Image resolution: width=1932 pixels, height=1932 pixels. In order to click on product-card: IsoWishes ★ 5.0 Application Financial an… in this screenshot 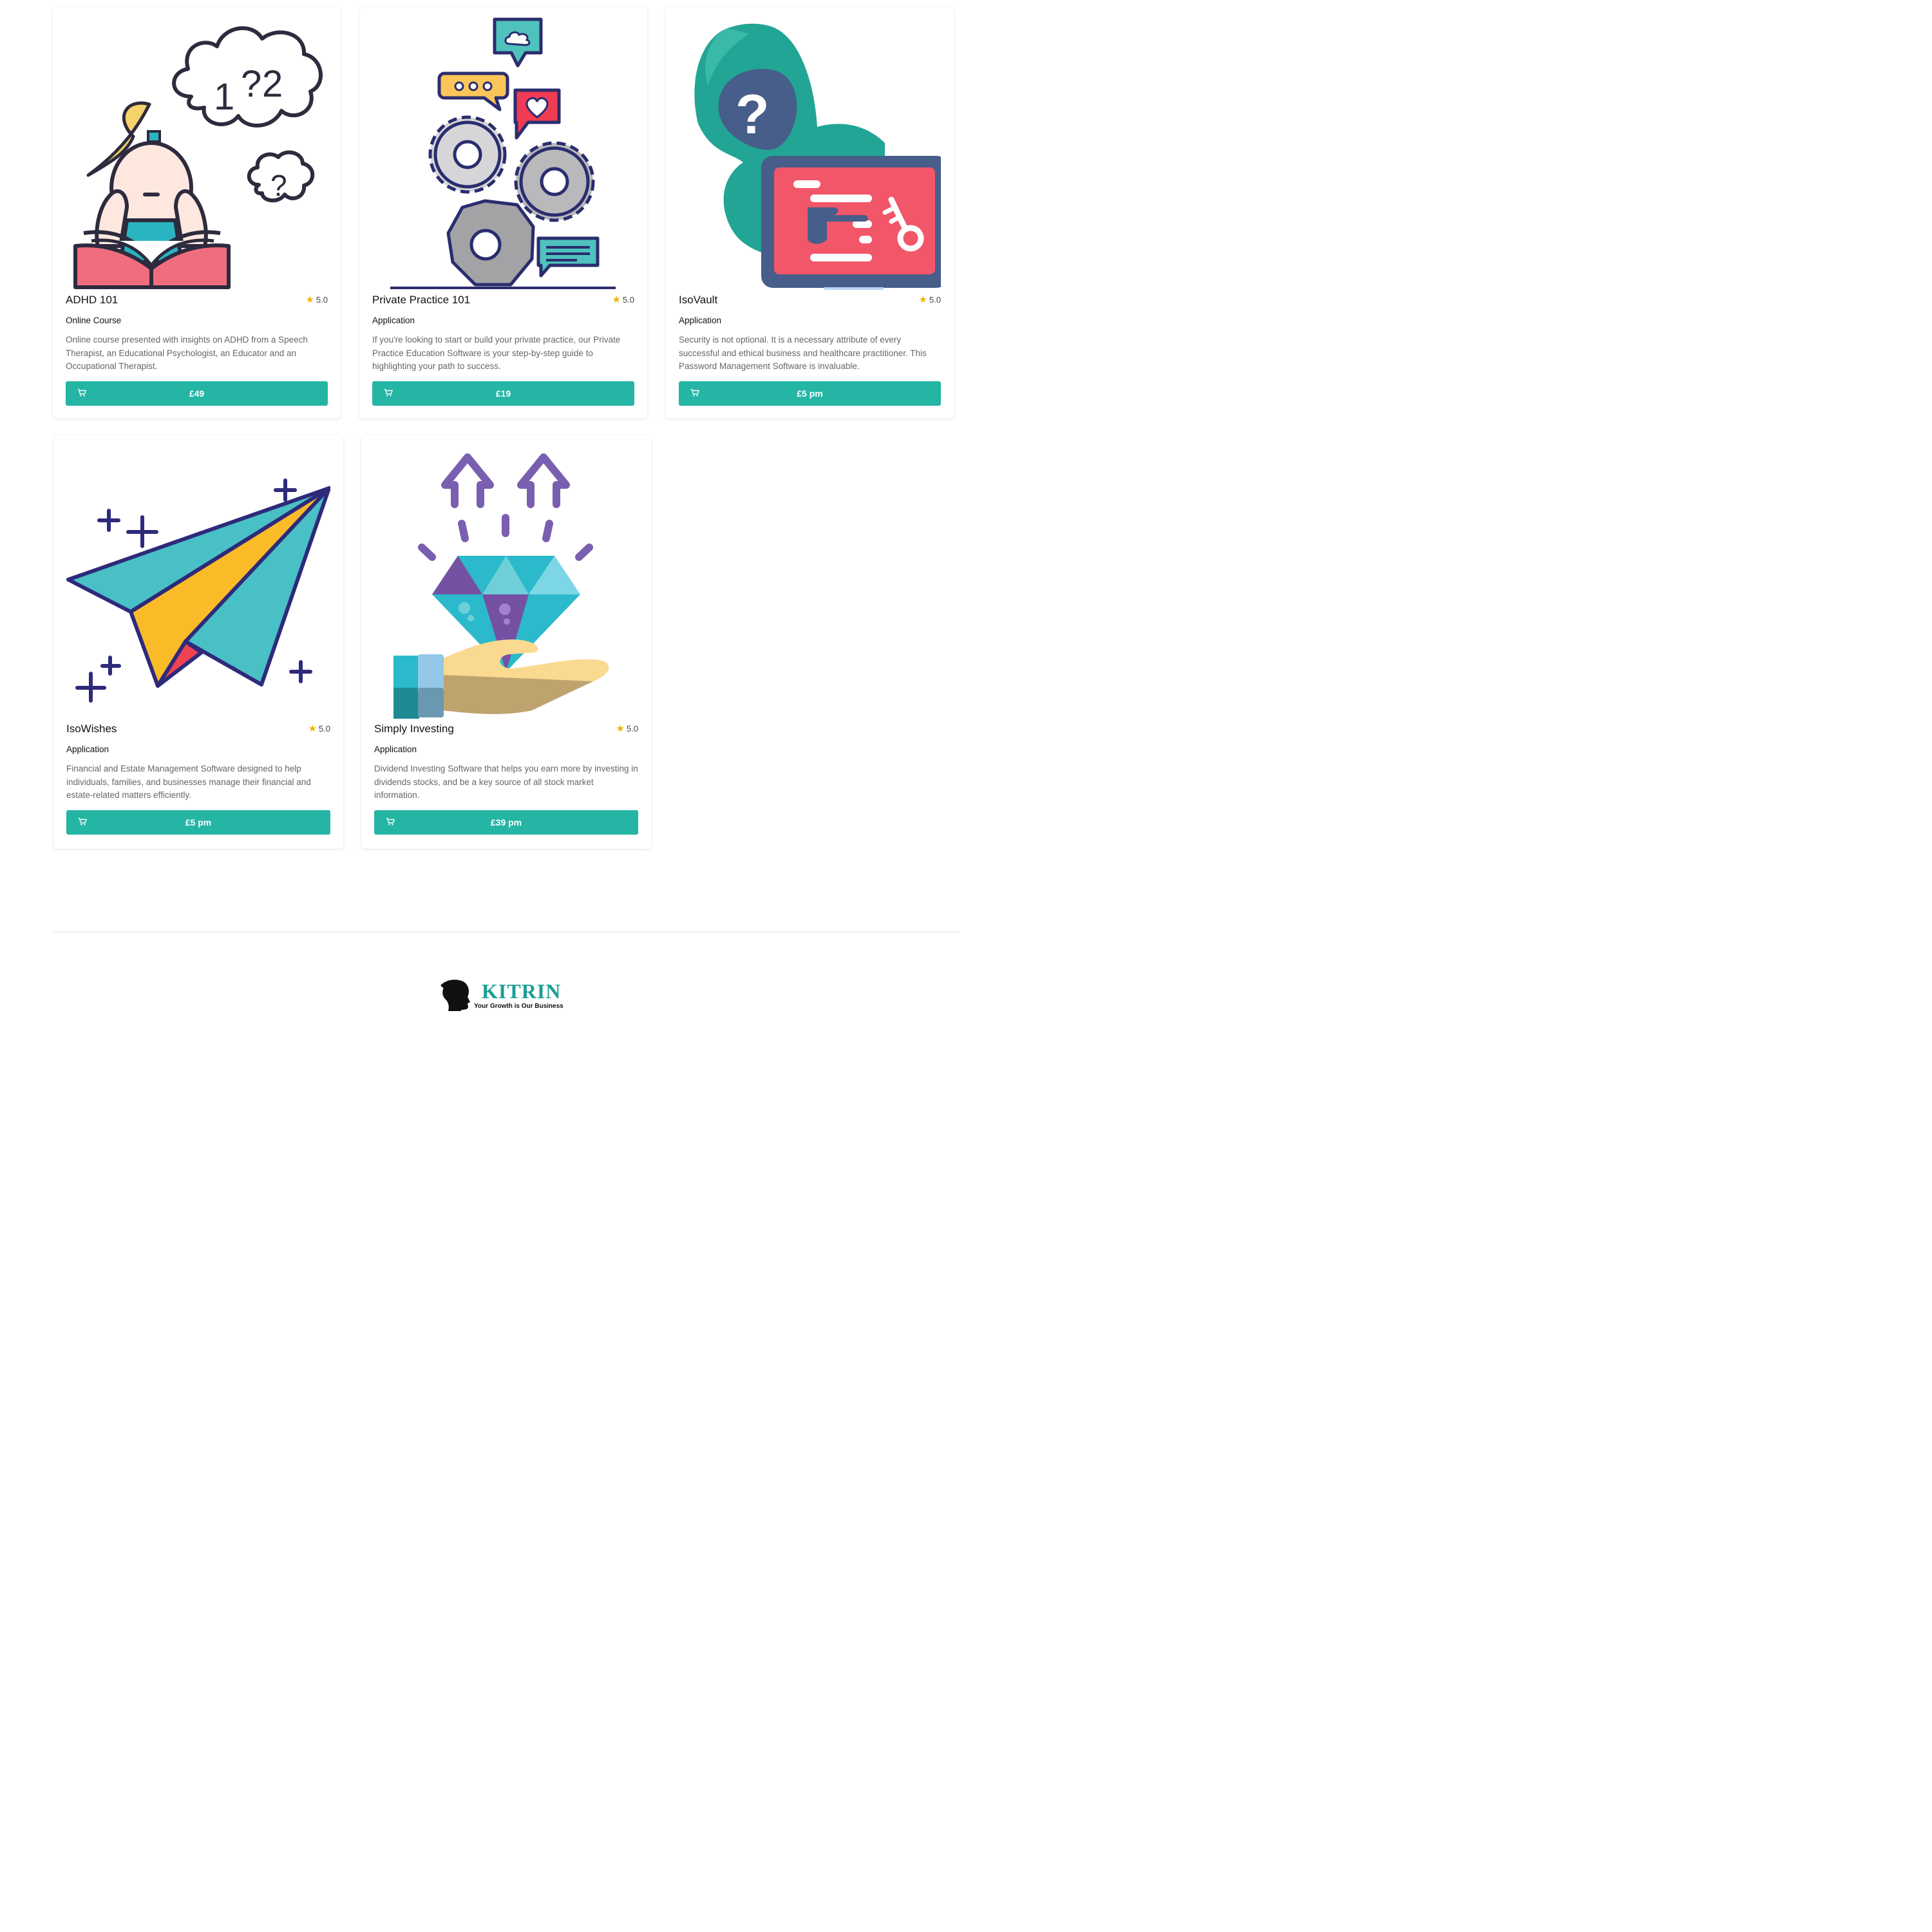, I will do `click(198, 642)`.